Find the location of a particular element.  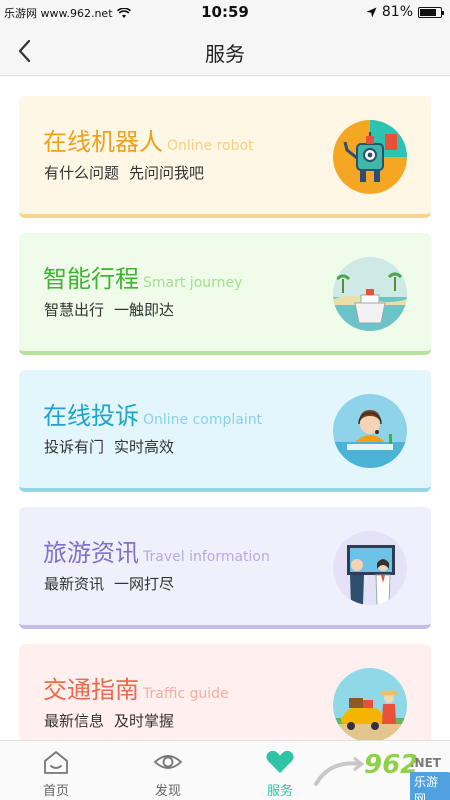

tab-discover: 发现 is located at coordinates (168, 770).